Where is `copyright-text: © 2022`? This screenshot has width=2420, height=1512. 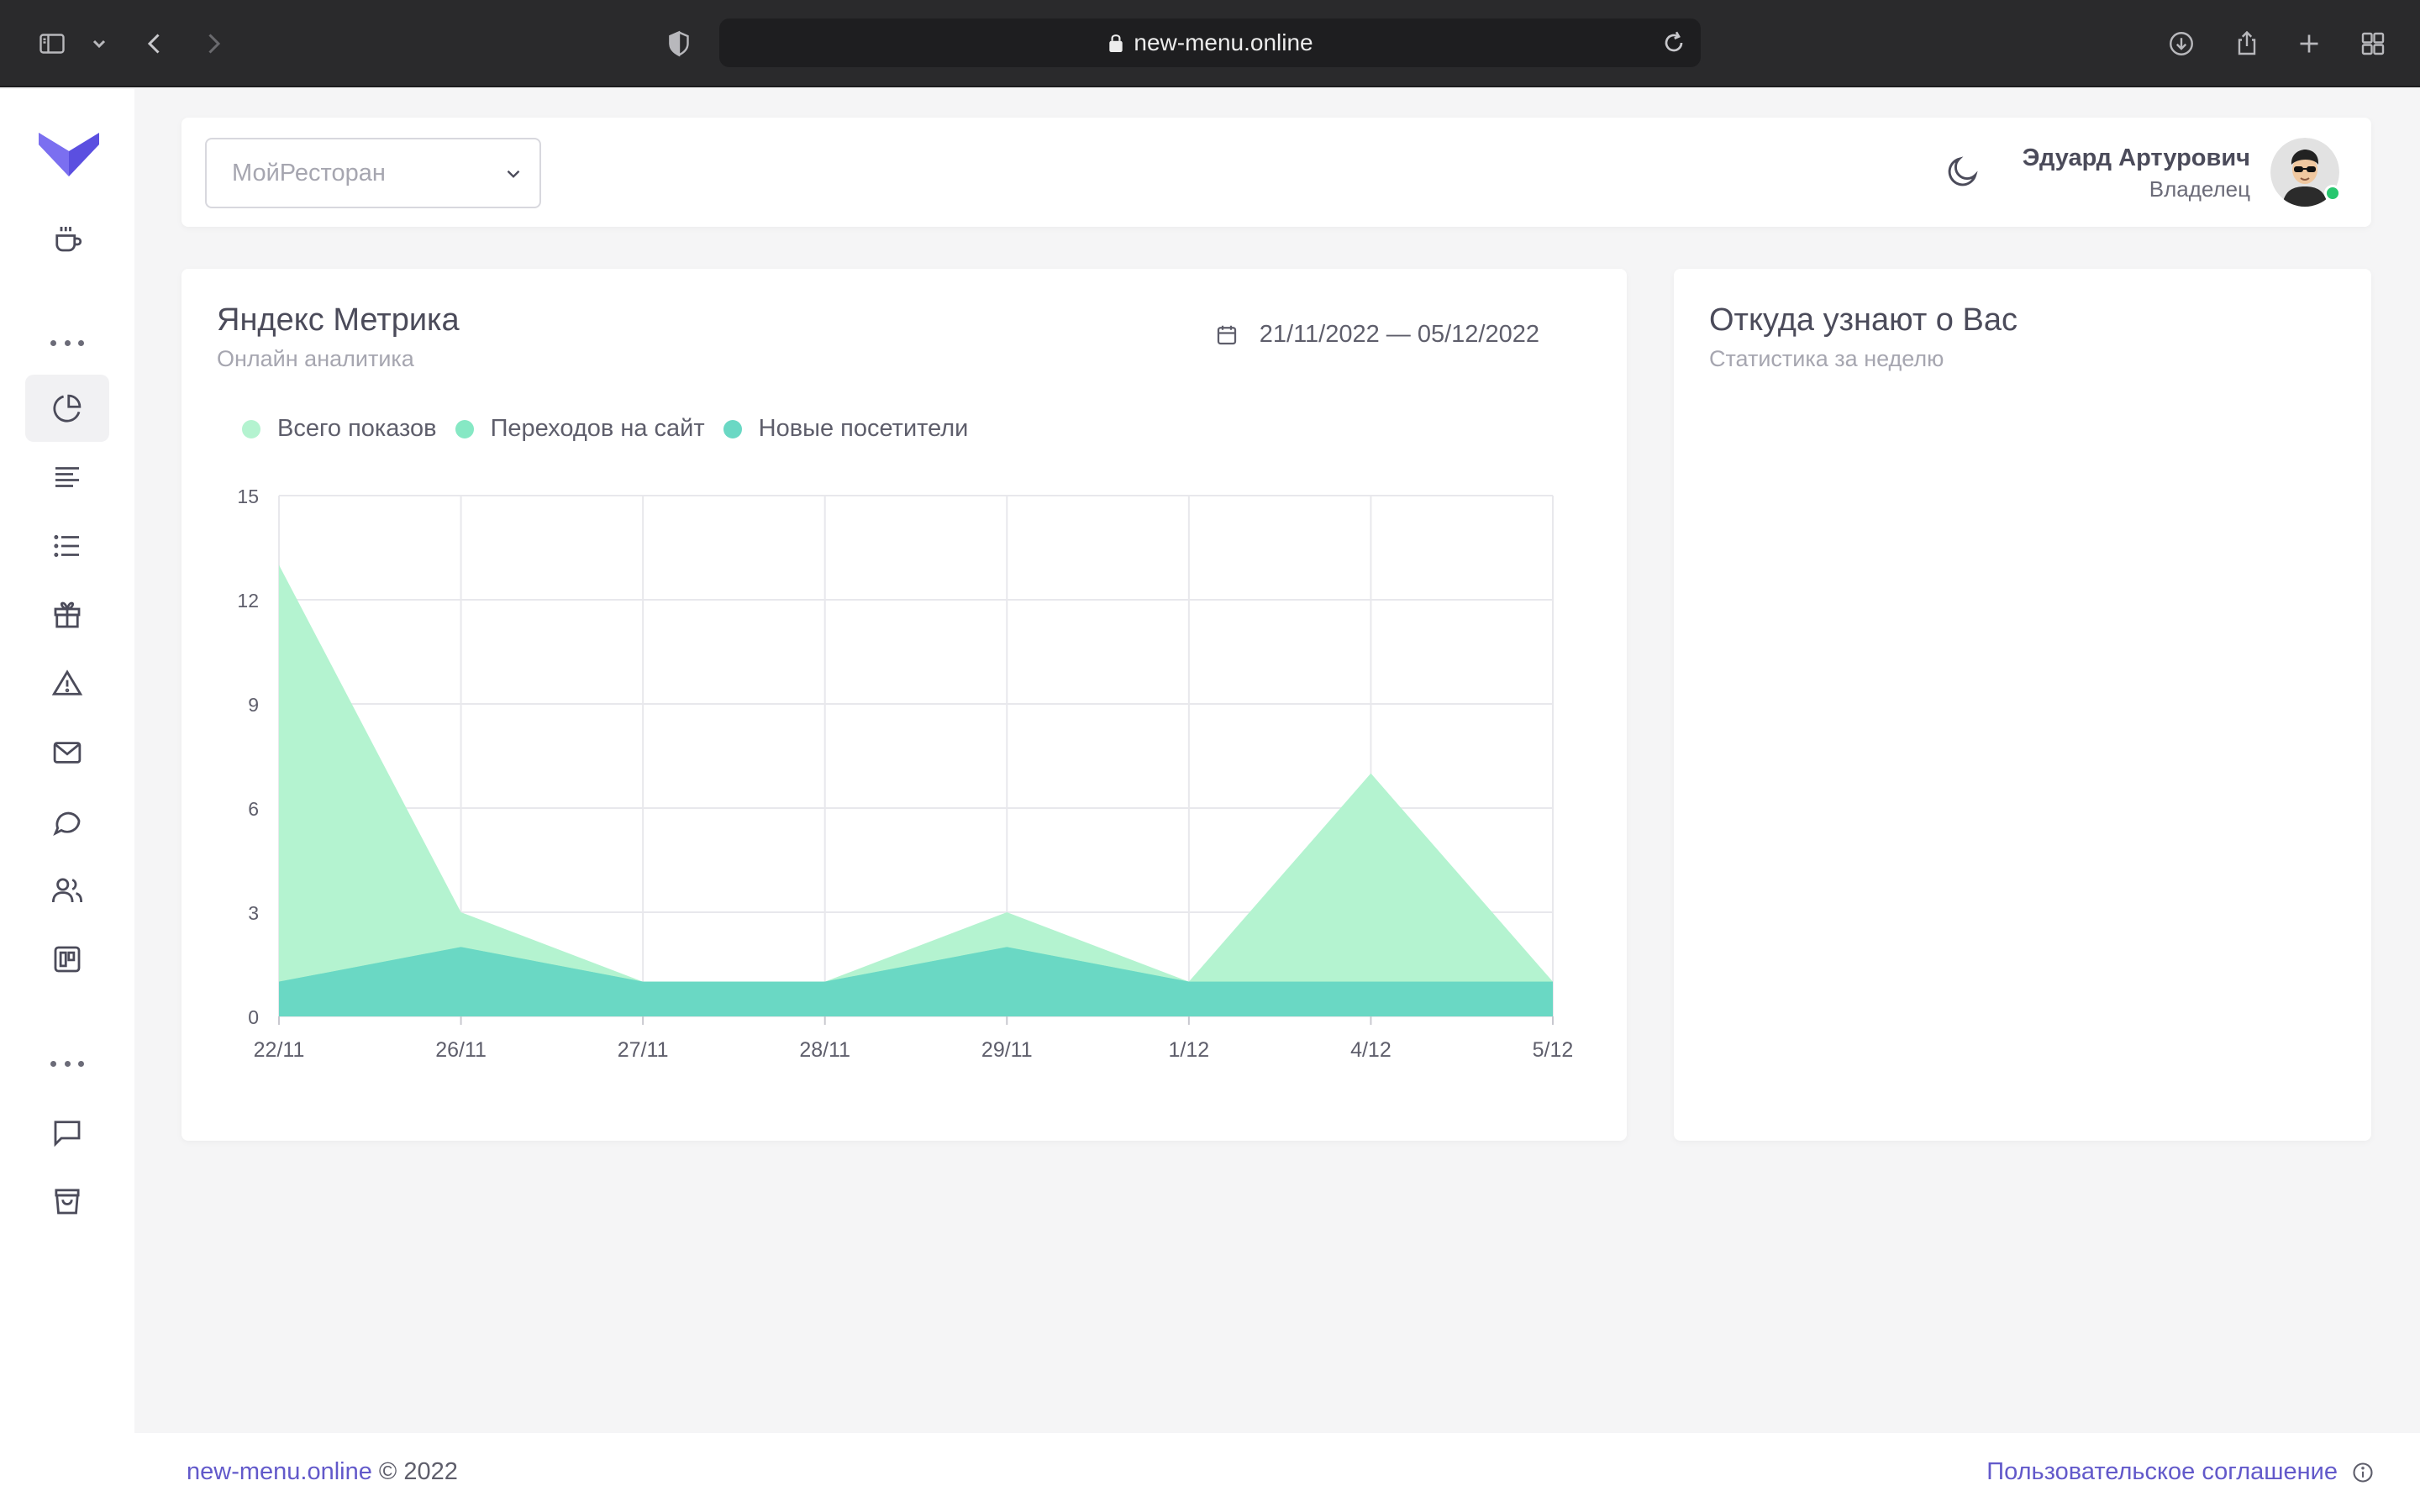
copyright-text: © 2022 is located at coordinates (414, 1471).